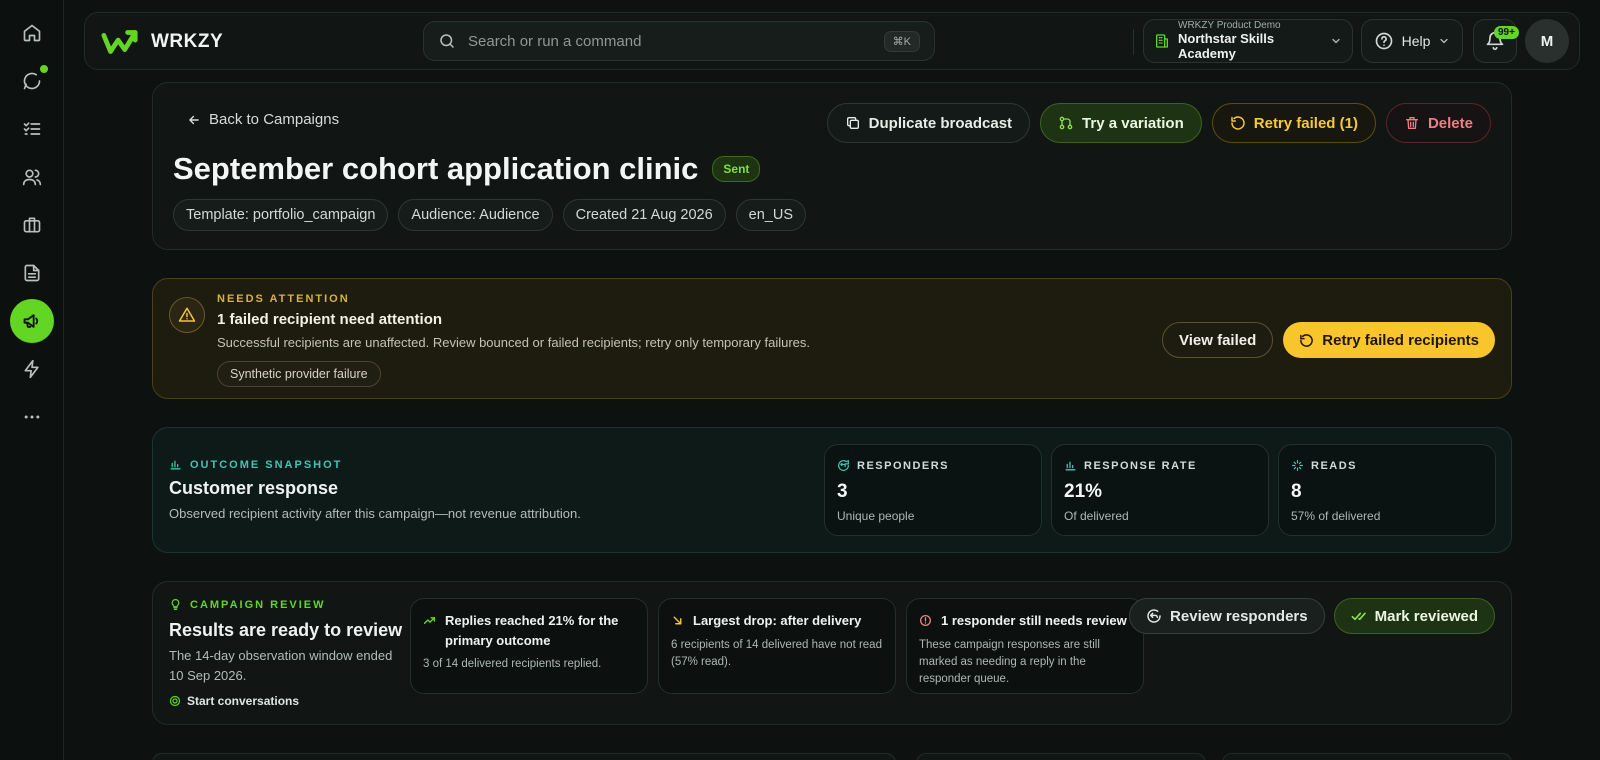 The image size is (1600, 760). I want to click on sidebar-item-automations, so click(32, 369).